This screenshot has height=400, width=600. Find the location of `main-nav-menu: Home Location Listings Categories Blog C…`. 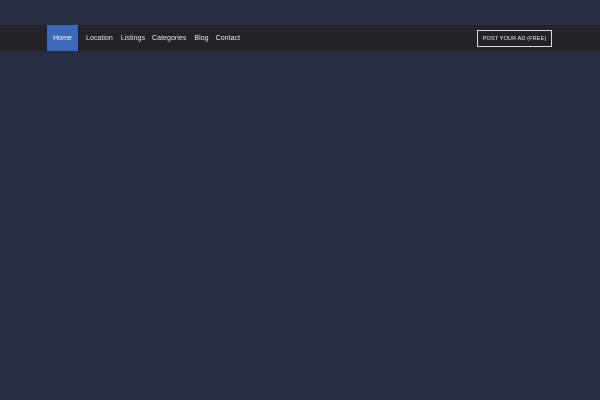

main-nav-menu: Home Location Listings Categories Blog C… is located at coordinates (147, 38).